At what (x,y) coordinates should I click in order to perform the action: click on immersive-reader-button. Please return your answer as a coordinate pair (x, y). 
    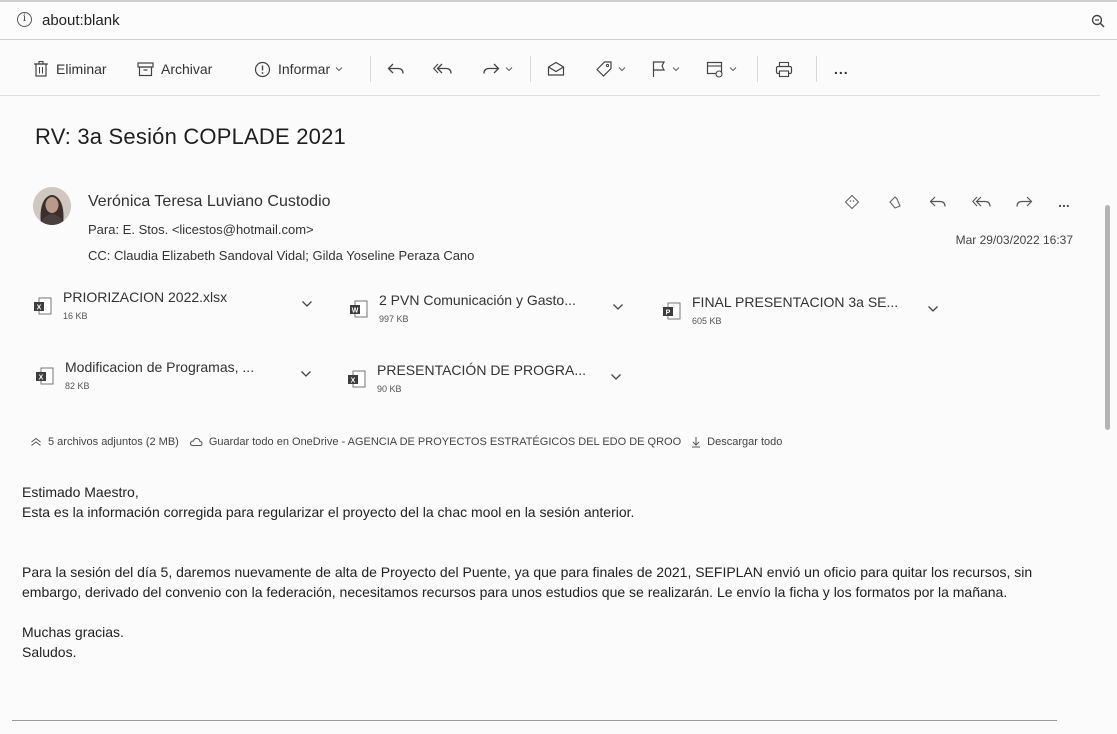
    Looking at the image, I should click on (852, 202).